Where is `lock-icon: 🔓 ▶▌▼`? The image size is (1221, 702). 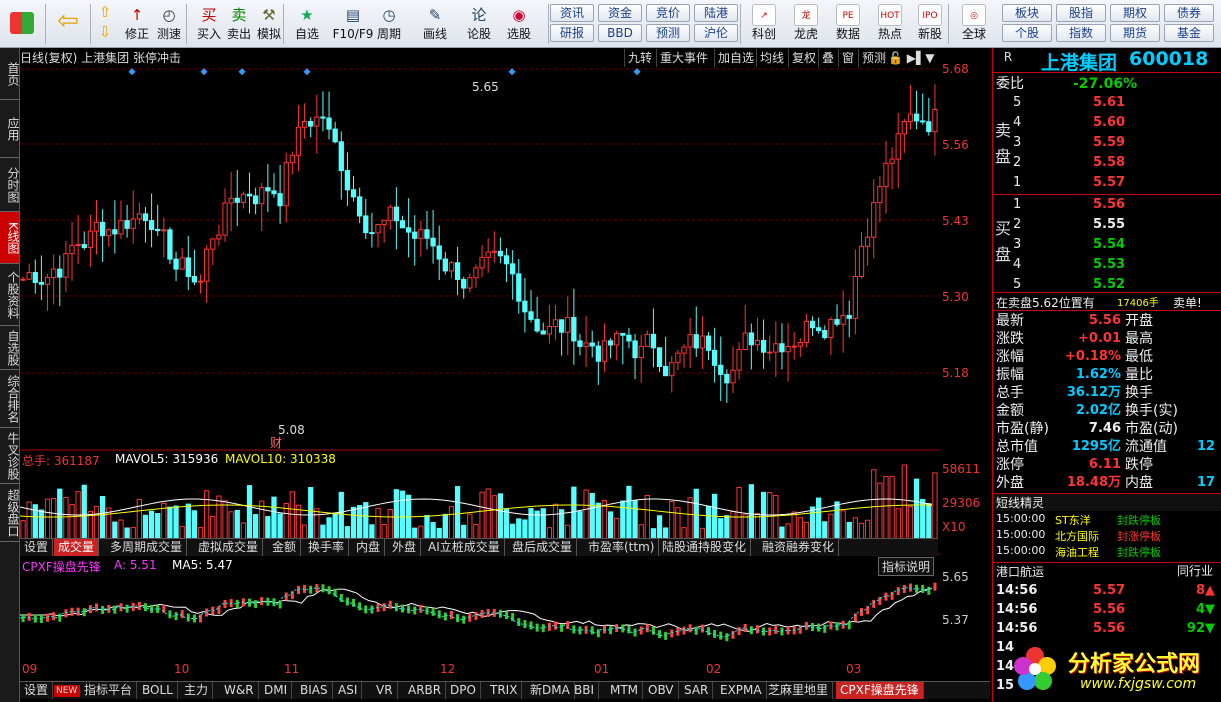
lock-icon: 🔓 ▶▌▼ is located at coordinates (913, 58).